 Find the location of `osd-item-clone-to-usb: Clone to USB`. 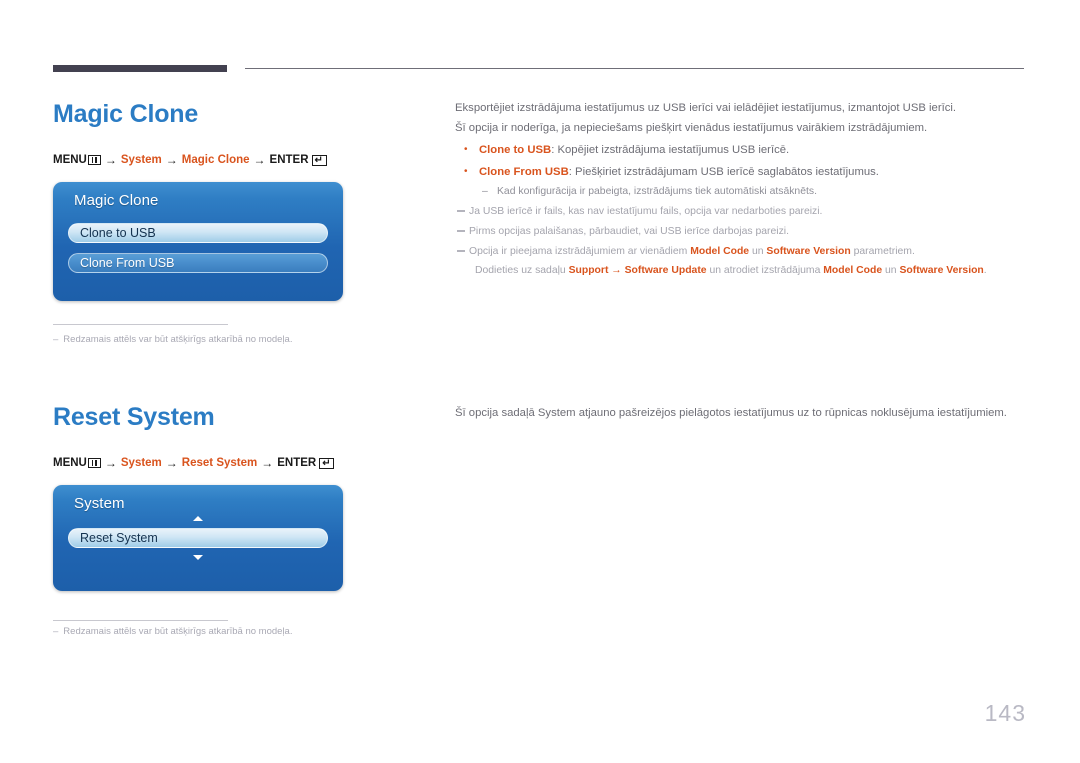

osd-item-clone-to-usb: Clone to USB is located at coordinates (198, 233).